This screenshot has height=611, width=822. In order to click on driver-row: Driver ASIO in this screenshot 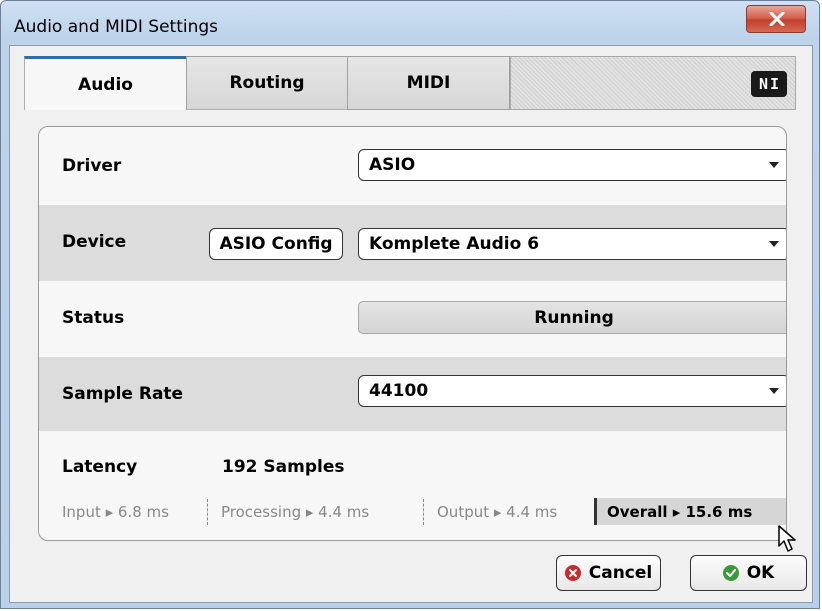, I will do `click(412, 166)`.